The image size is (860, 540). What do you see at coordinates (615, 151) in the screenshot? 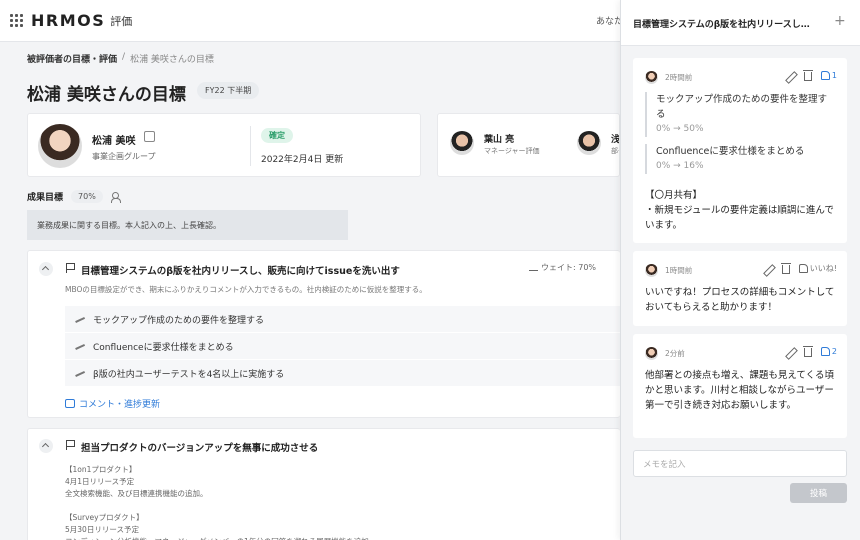
I see `reviewer-role: 部長` at bounding box center [615, 151].